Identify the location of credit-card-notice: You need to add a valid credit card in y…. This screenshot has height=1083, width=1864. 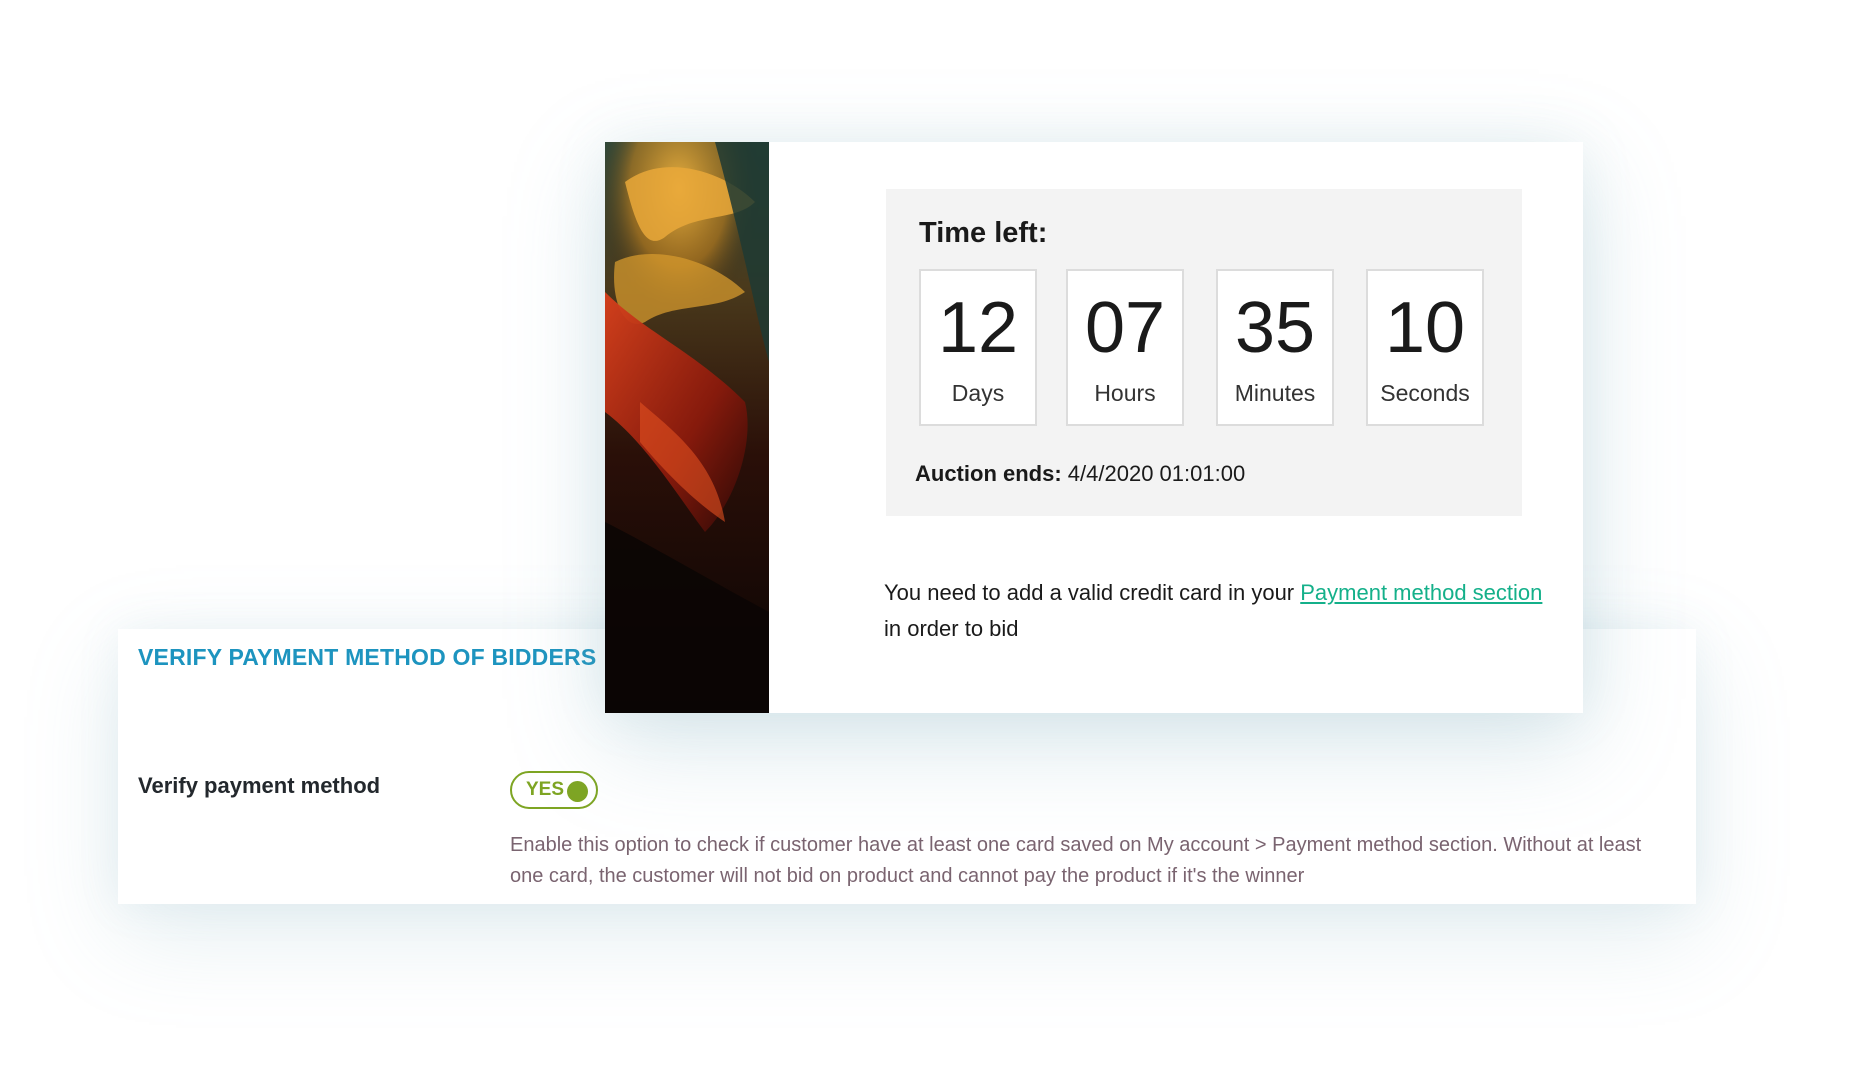
(1219, 611).